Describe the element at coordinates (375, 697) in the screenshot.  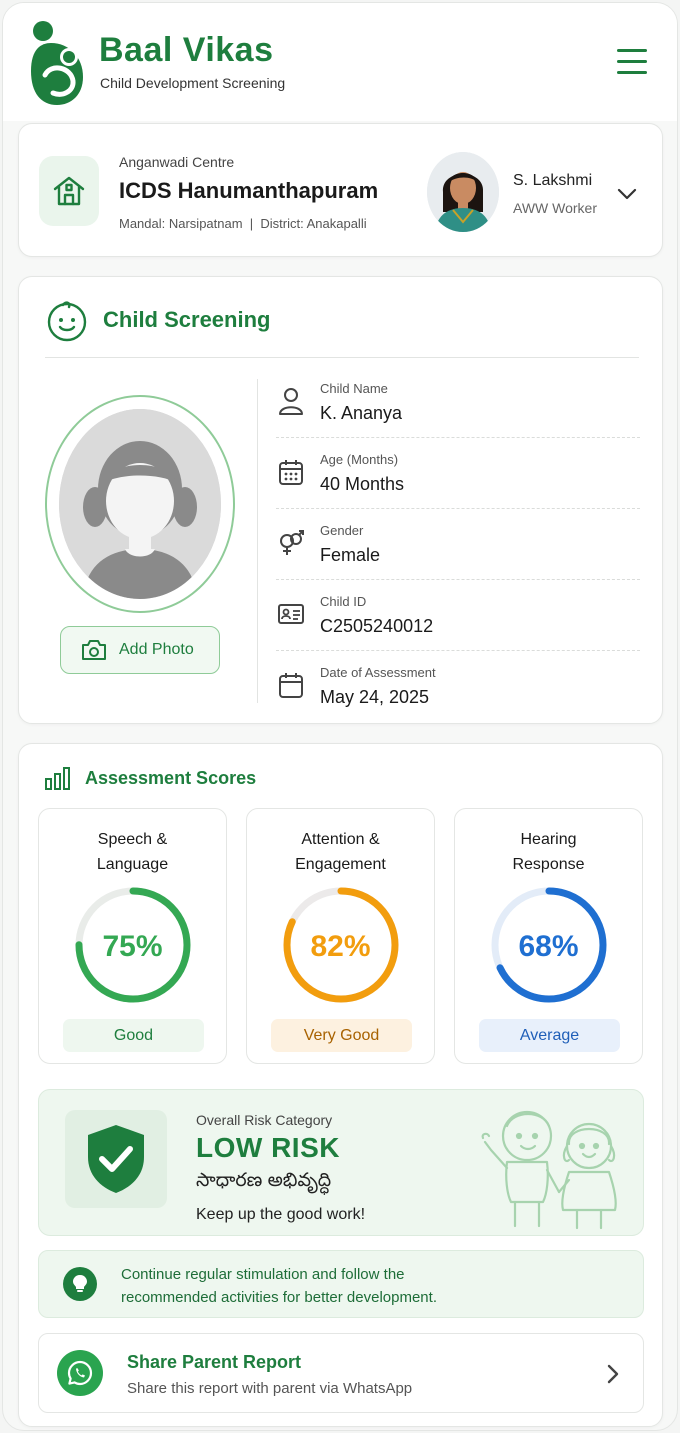
I see `detail-value: May 24, 2025` at that location.